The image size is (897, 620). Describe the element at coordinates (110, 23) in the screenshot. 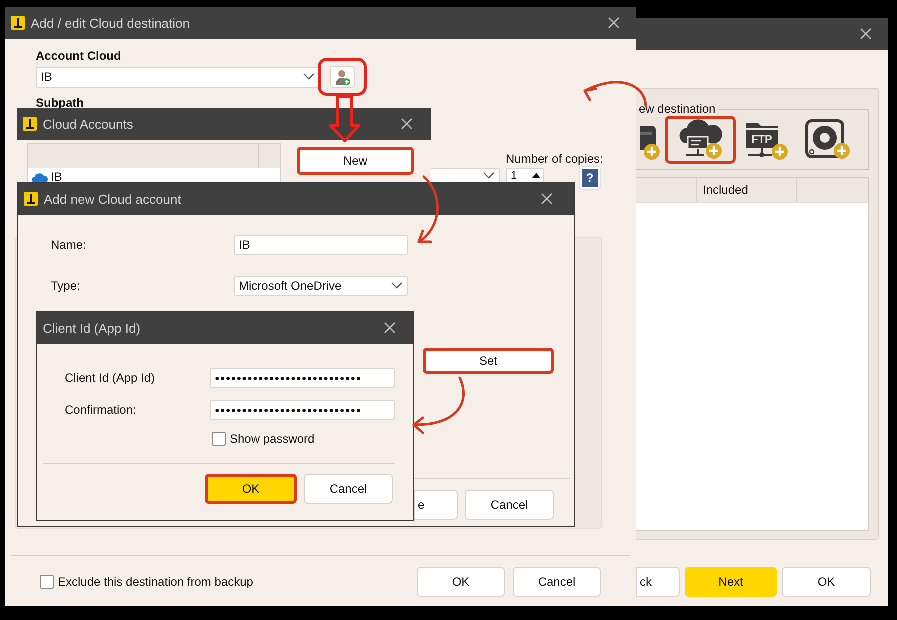

I see `window-title: Add / edit Cloud destination` at that location.